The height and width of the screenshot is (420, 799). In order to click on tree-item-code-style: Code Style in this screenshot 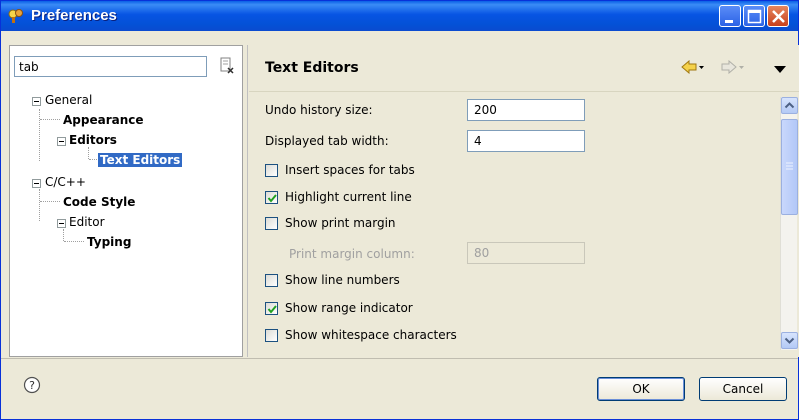, I will do `click(99, 202)`.